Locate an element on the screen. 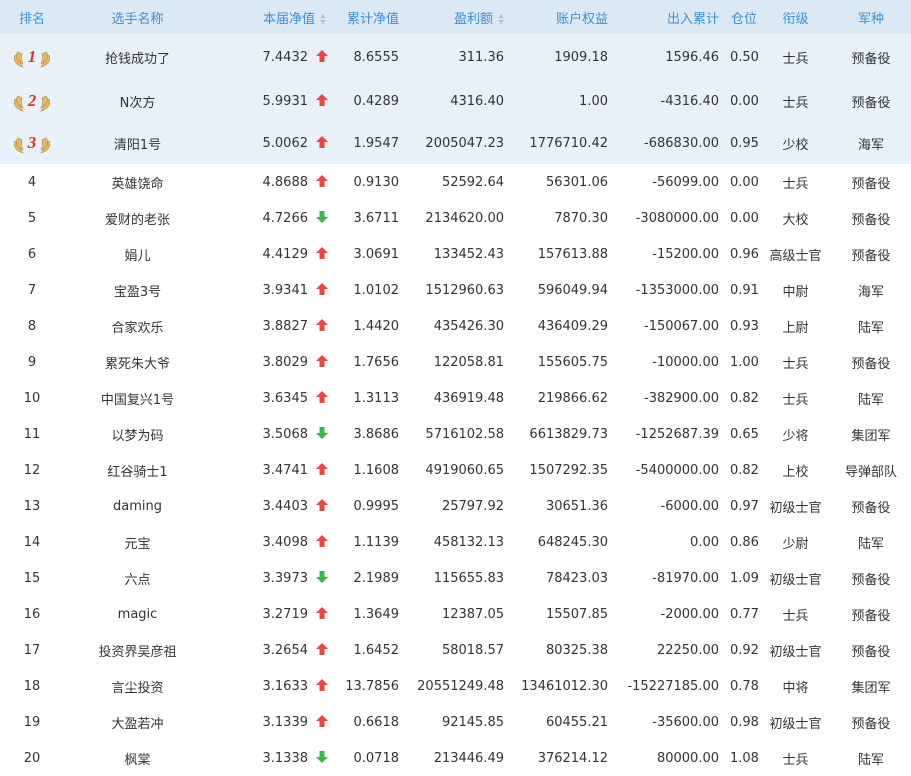 The height and width of the screenshot is (776, 911). player-name: 英雄饶命 is located at coordinates (137, 182).